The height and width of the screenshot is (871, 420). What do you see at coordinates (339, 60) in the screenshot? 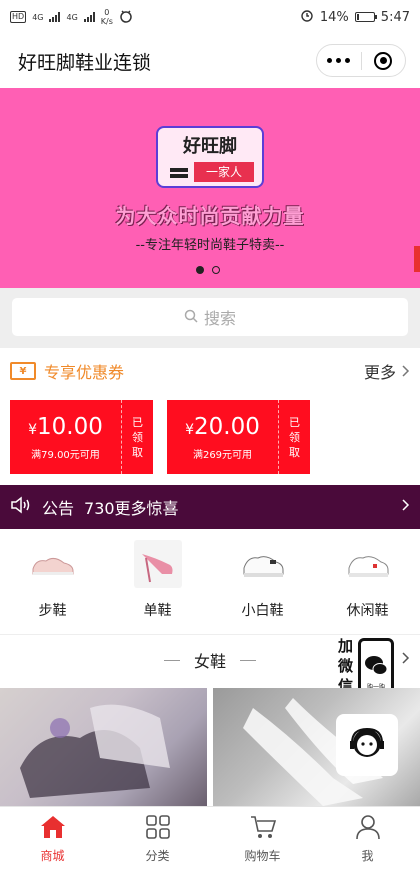
I see `more-options-button` at bounding box center [339, 60].